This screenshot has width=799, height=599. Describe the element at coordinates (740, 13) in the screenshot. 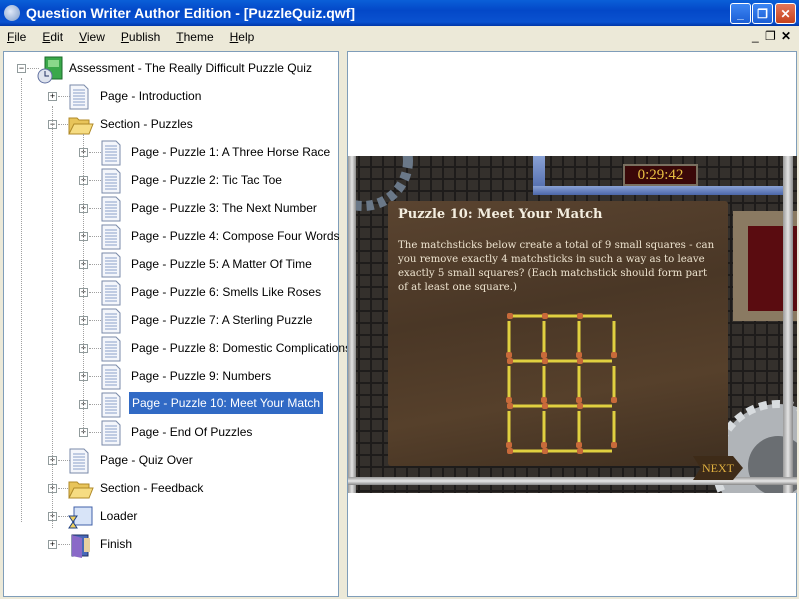

I see `minimize-button: _` at that location.